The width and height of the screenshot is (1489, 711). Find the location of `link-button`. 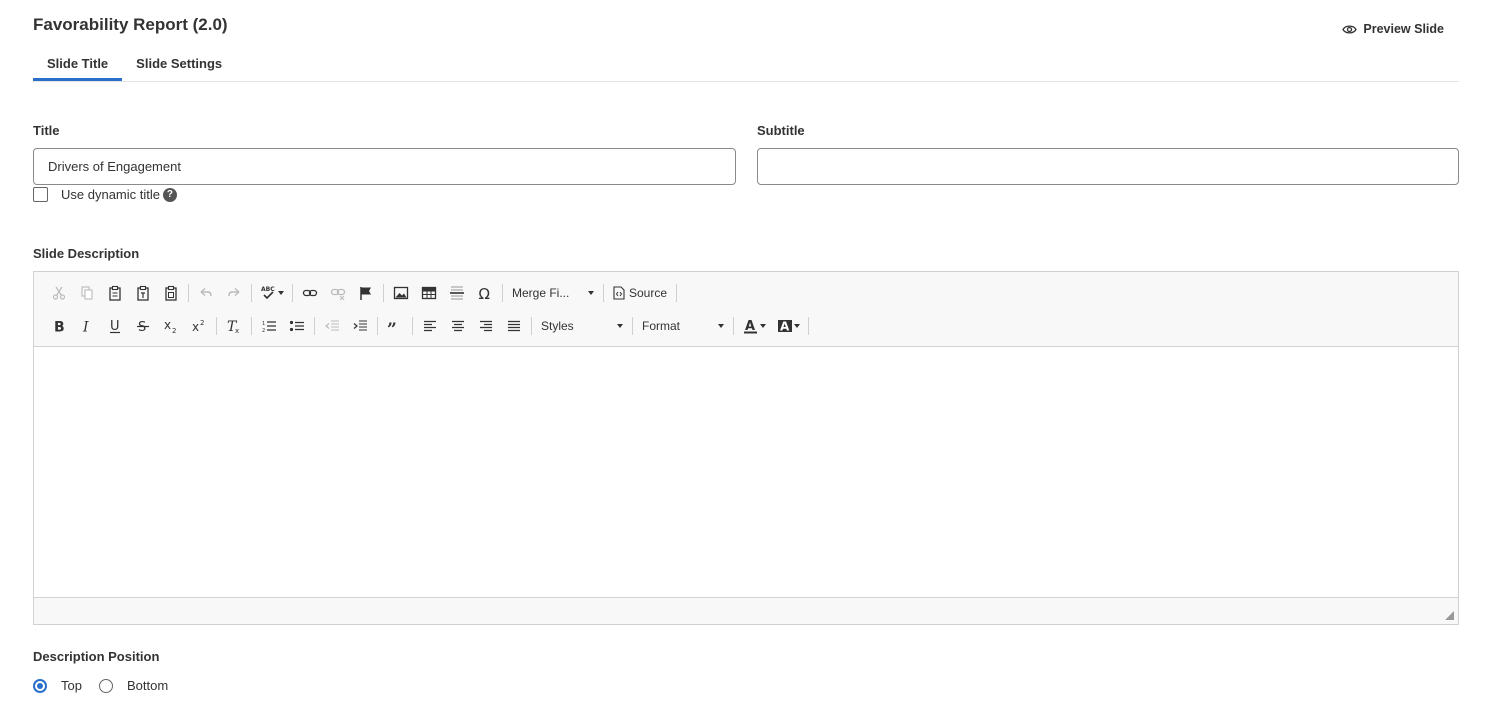

link-button is located at coordinates (310, 293).